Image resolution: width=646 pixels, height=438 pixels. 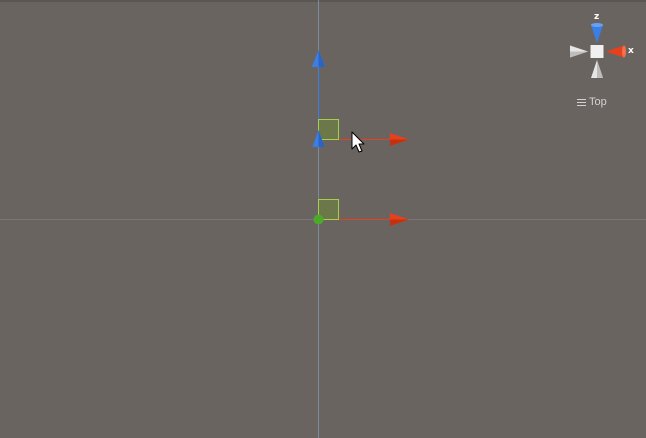 I want to click on upper-x-arrow-handle, so click(x=399, y=139).